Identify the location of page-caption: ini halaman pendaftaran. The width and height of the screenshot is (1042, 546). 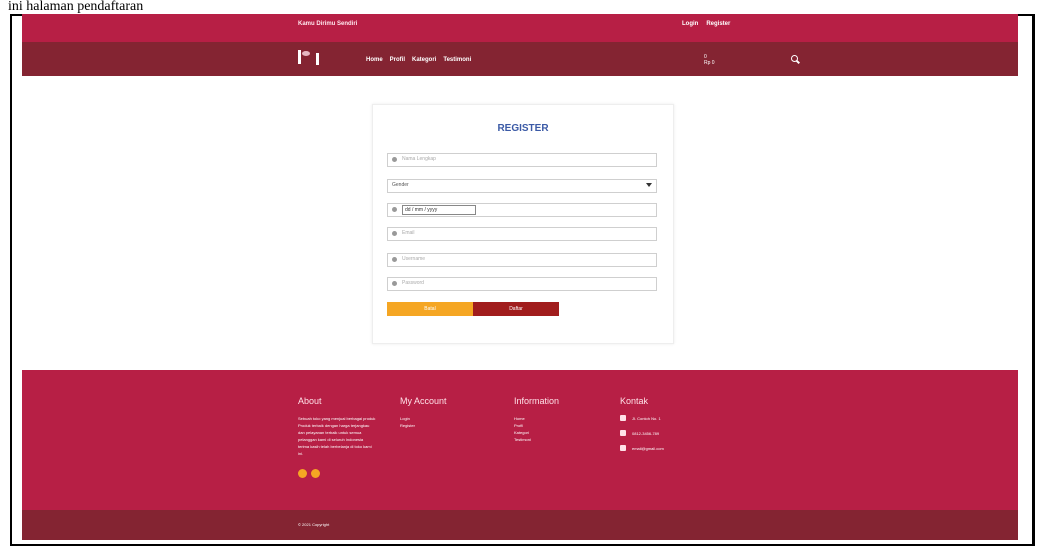
(76, 7).